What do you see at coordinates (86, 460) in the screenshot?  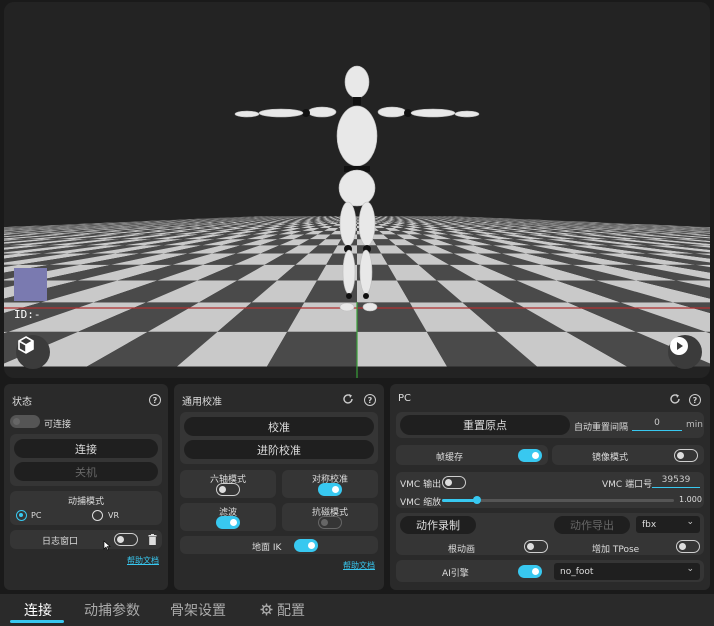 I see `connect-group: 连接 关机` at bounding box center [86, 460].